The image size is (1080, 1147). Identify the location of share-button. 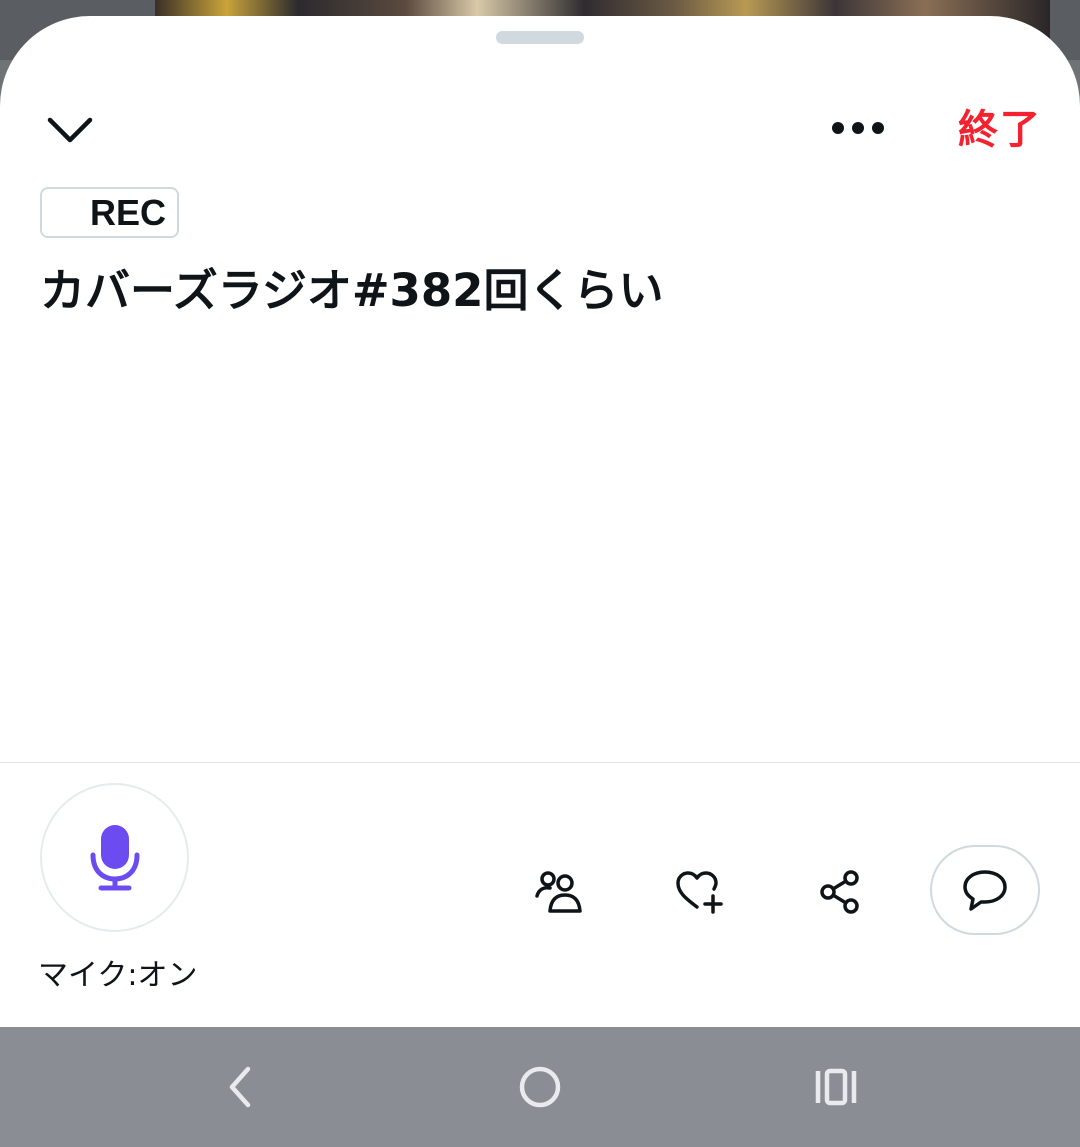
(841, 892).